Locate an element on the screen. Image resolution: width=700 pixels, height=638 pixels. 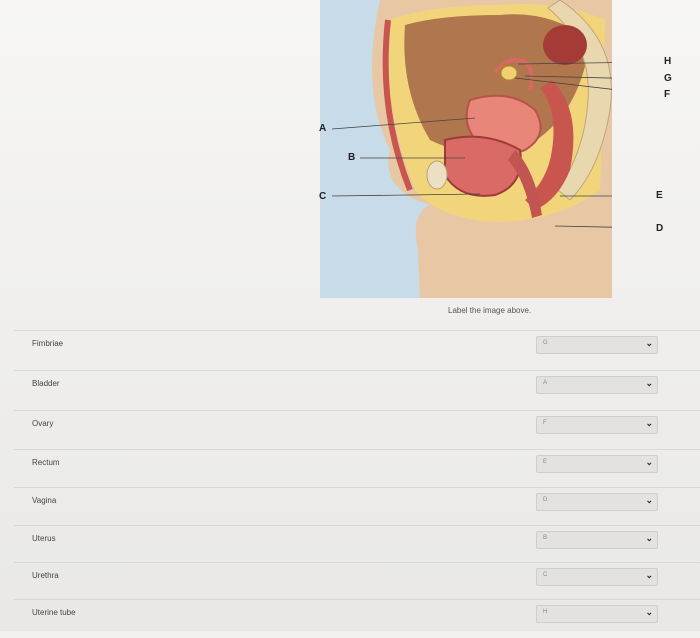
dropdown-value: D is located at coordinates (545, 500).